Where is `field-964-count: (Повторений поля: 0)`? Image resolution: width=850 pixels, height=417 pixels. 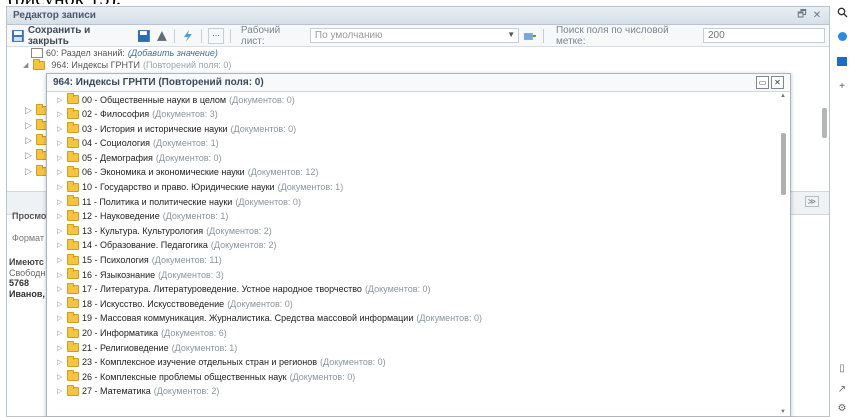
field-964-count: (Повторений поля: 0) is located at coordinates (187, 65).